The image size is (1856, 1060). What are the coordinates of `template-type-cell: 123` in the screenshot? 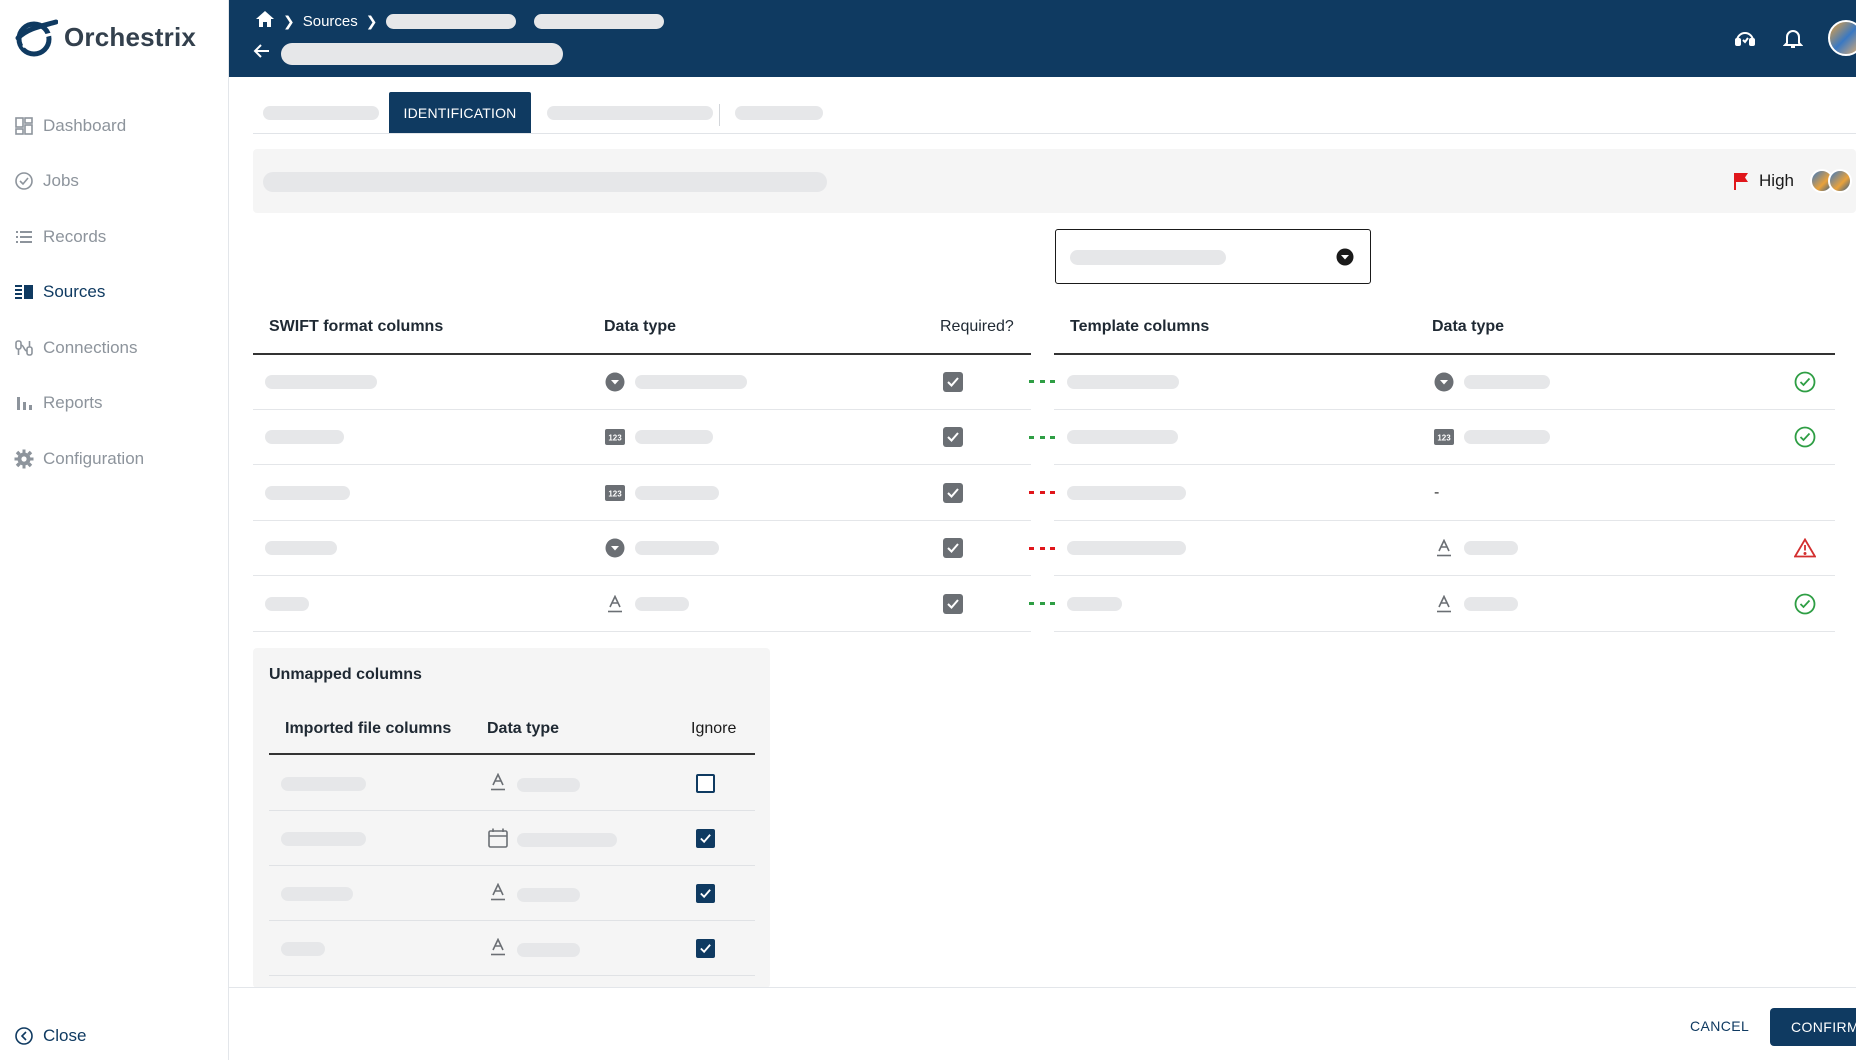 It's located at (1492, 437).